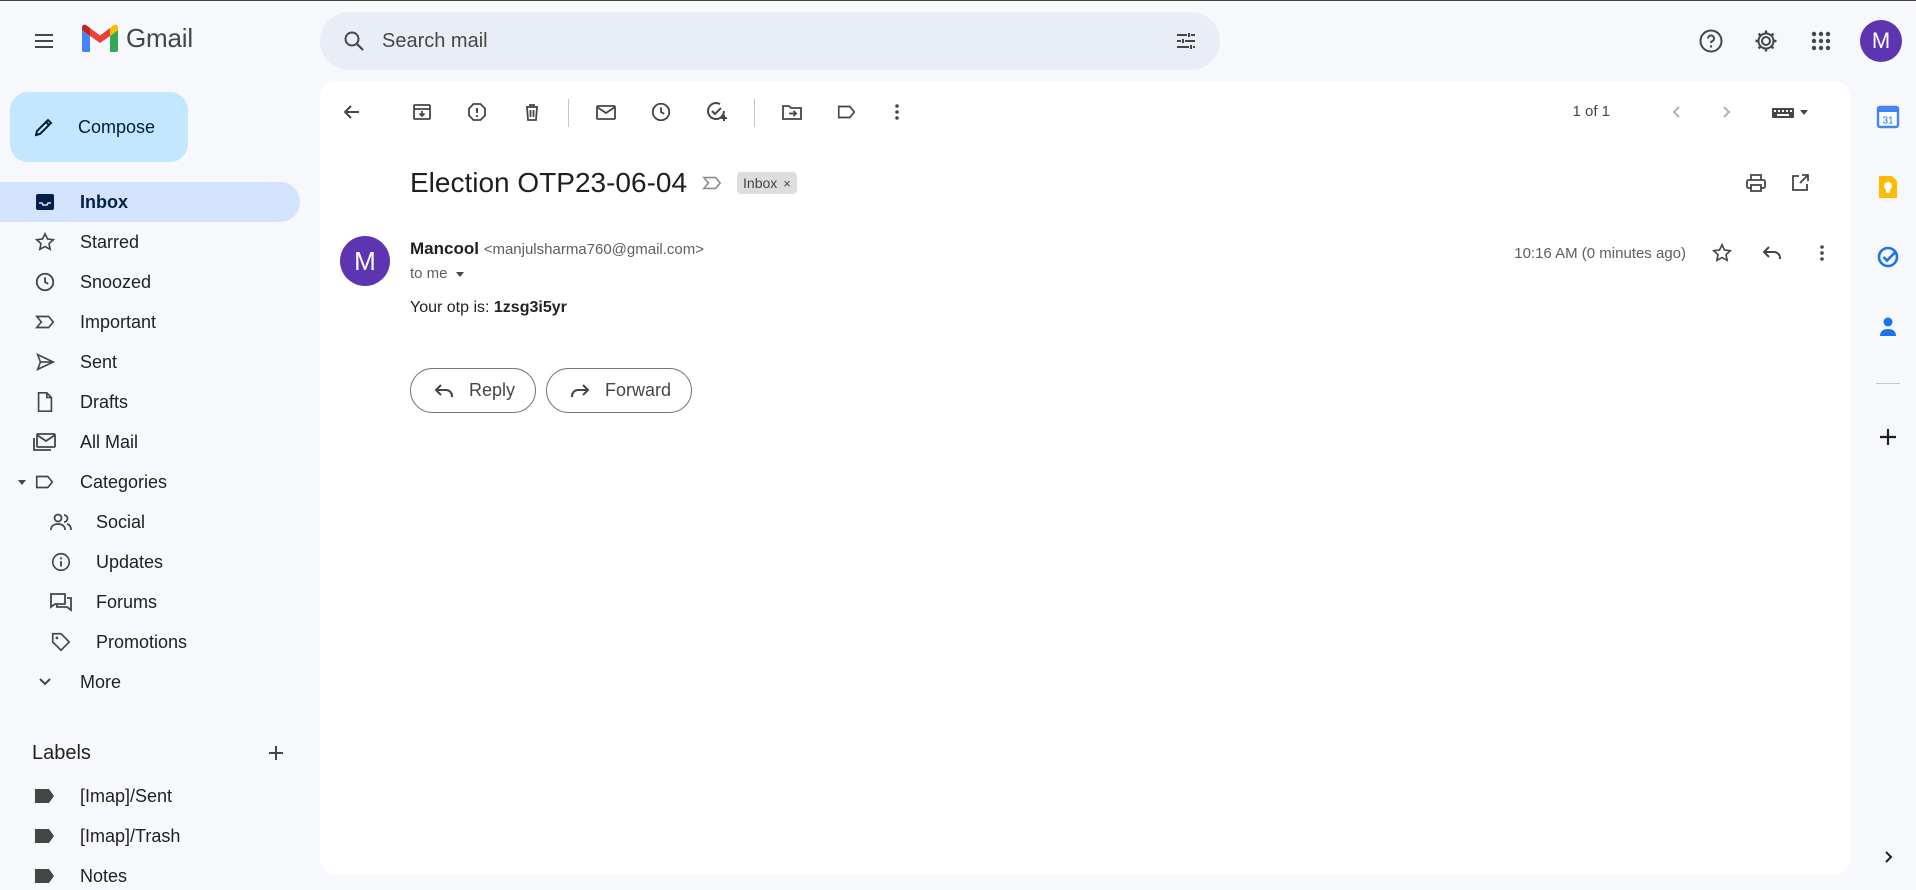  Describe the element at coordinates (716, 112) in the screenshot. I see `add-to-tasks-button` at that location.